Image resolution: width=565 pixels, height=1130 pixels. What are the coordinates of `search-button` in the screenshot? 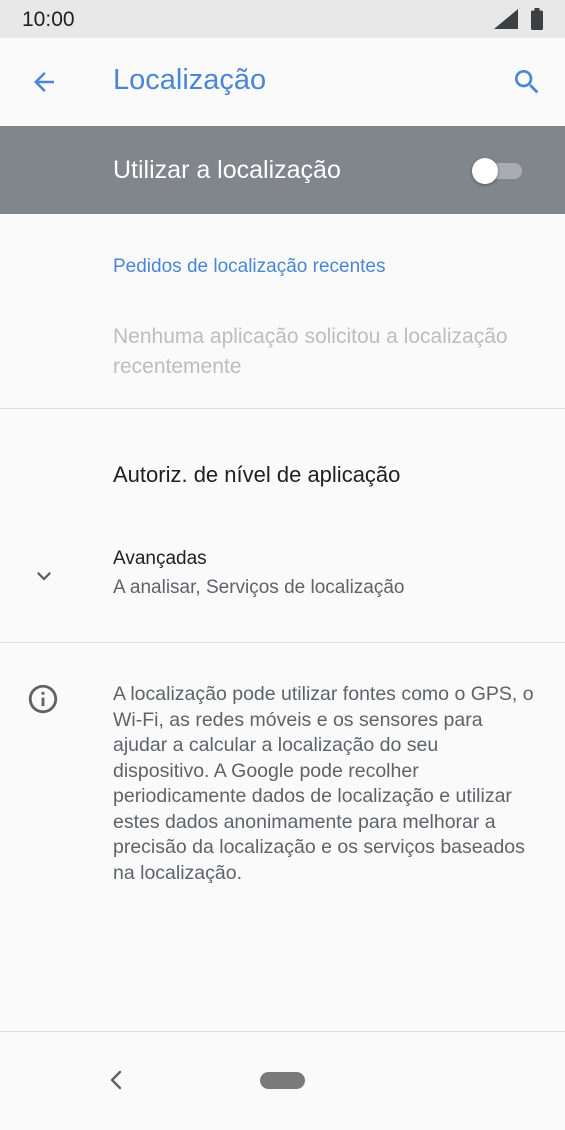 It's located at (527, 82).